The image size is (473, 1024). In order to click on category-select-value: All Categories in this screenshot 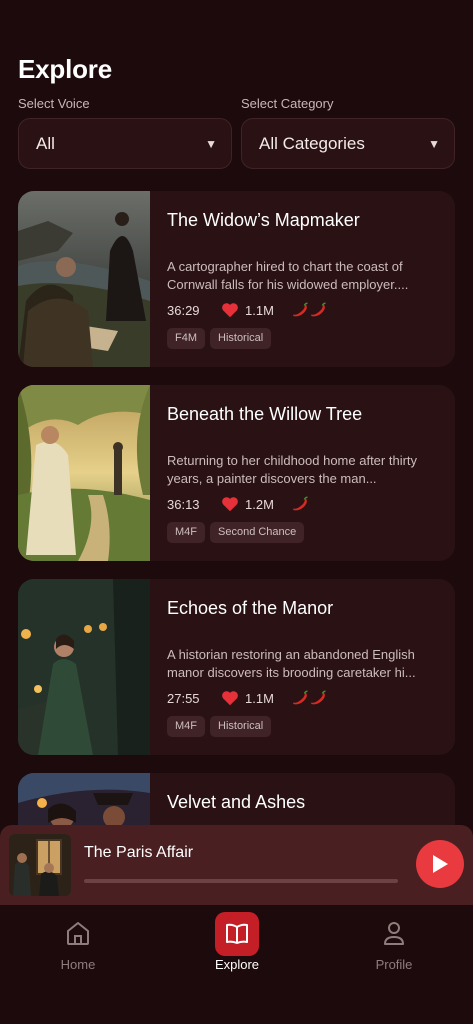, I will do `click(312, 143)`.